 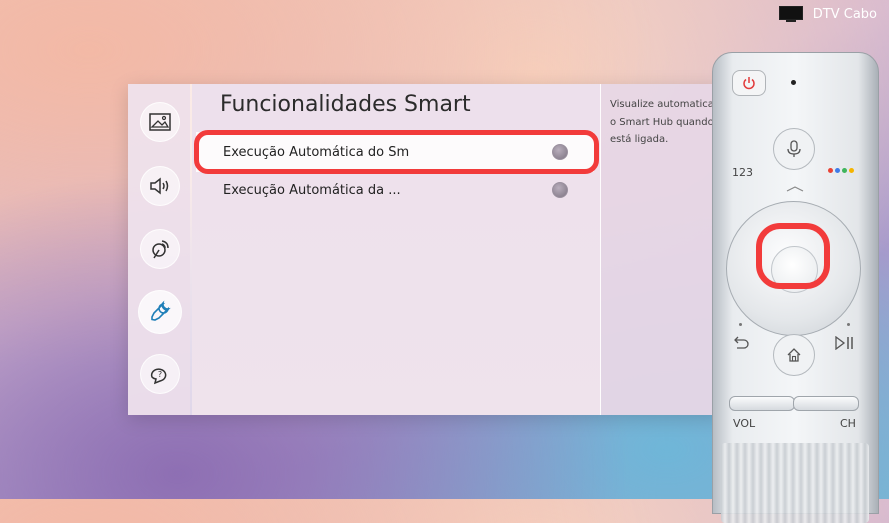 I want to click on sidebar-item-support: ?, so click(x=160, y=374).